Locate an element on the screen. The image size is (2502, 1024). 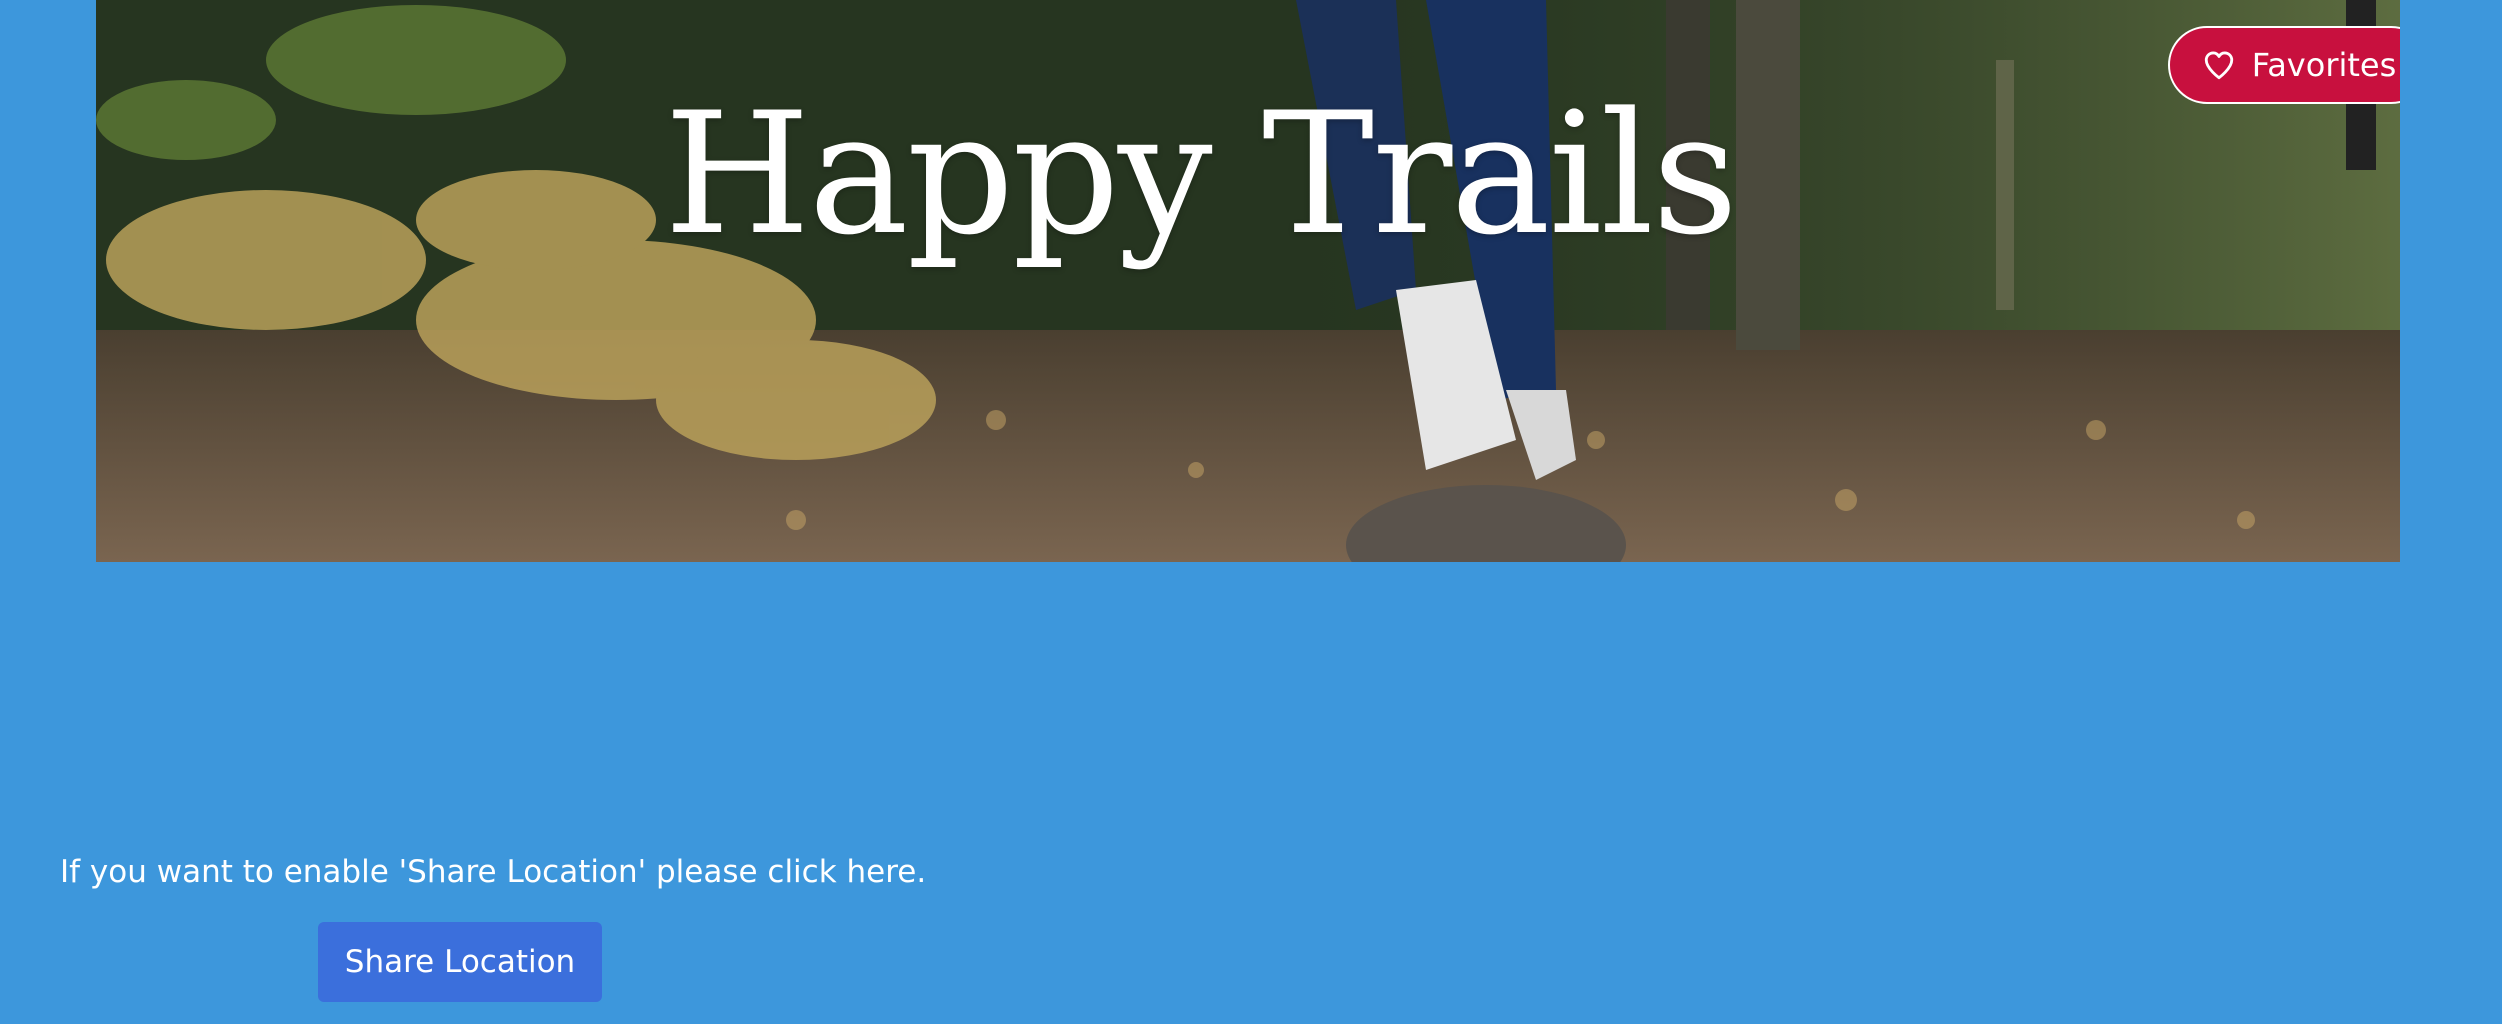
heart-outline-icon is located at coordinates (2218, 65).